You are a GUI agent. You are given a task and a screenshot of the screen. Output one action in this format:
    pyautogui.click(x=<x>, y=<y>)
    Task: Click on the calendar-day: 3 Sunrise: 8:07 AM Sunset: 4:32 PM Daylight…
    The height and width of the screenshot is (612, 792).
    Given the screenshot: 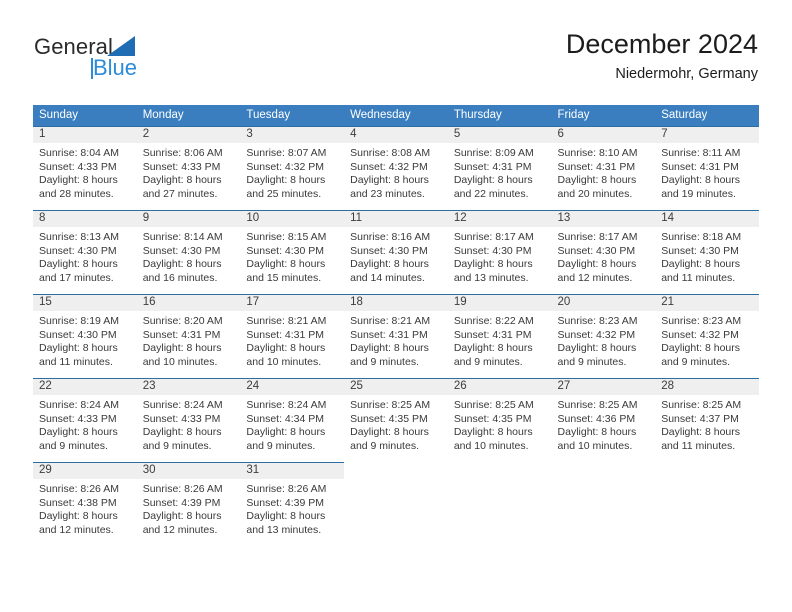 What is the action you would take?
    pyautogui.click(x=292, y=168)
    